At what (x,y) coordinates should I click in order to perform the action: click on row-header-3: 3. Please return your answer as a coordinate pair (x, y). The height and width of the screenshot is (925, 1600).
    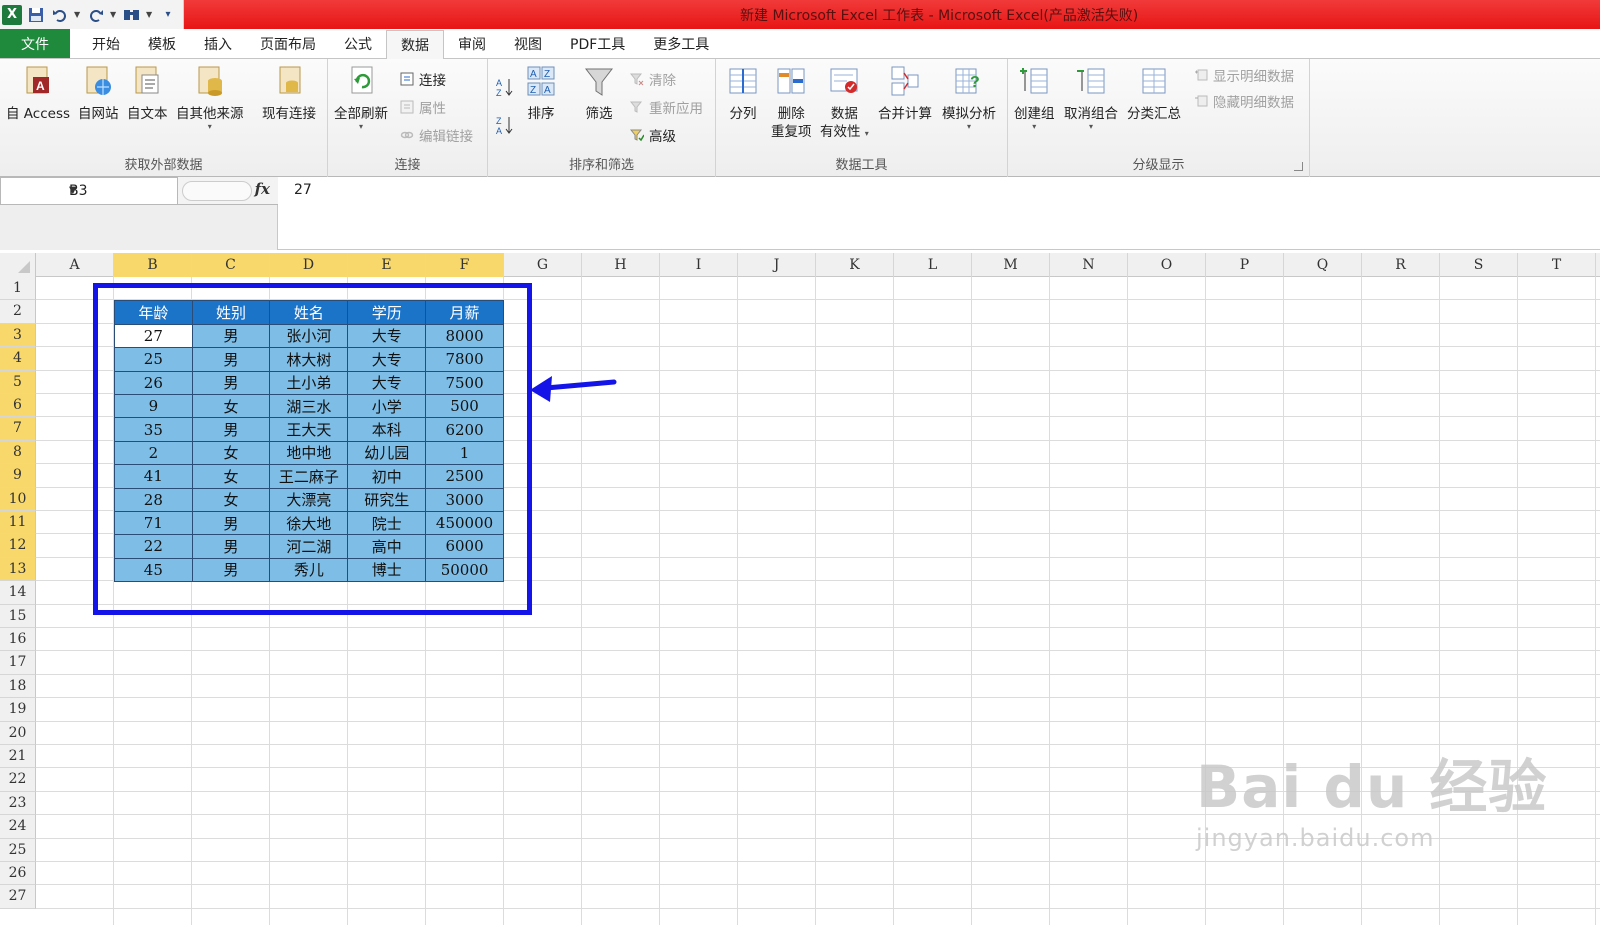
    Looking at the image, I should click on (18, 335).